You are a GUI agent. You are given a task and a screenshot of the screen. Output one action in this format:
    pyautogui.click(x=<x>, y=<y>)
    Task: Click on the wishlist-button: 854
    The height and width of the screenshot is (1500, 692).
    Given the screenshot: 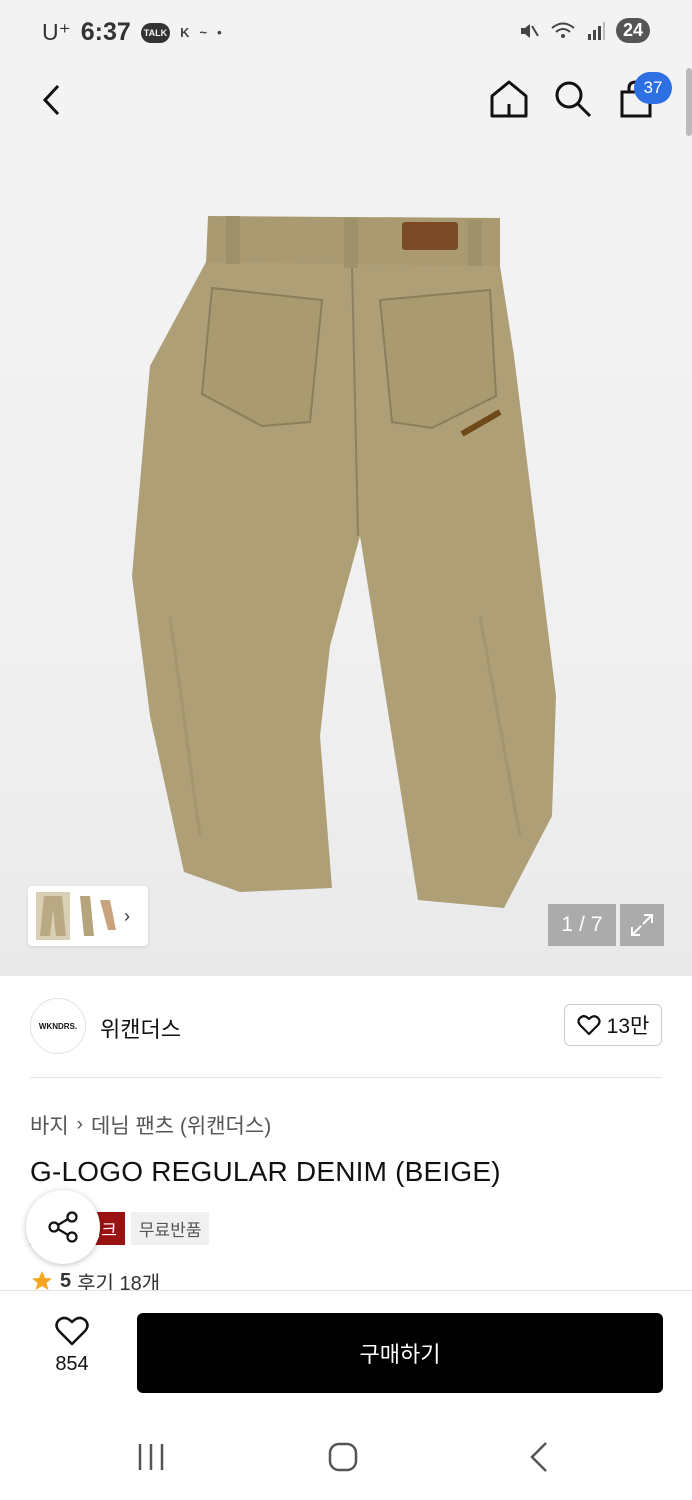 What is the action you would take?
    pyautogui.click(x=72, y=1350)
    